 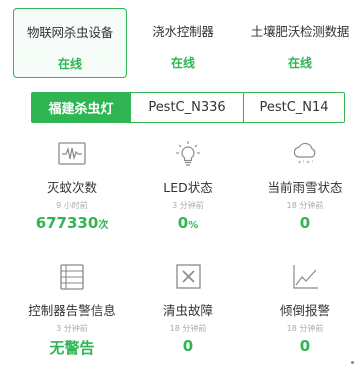 I want to click on device-tab-insect-killer: 物联网杀虫设备 在线, so click(x=70, y=43).